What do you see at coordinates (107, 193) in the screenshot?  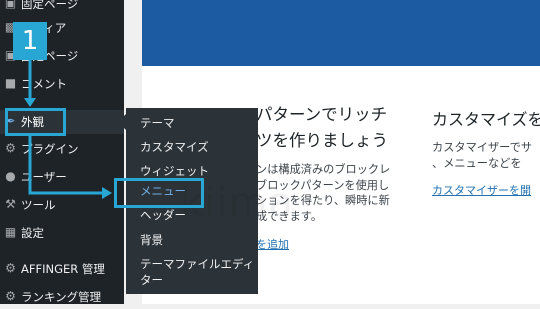 I see `arrow-right-head` at bounding box center [107, 193].